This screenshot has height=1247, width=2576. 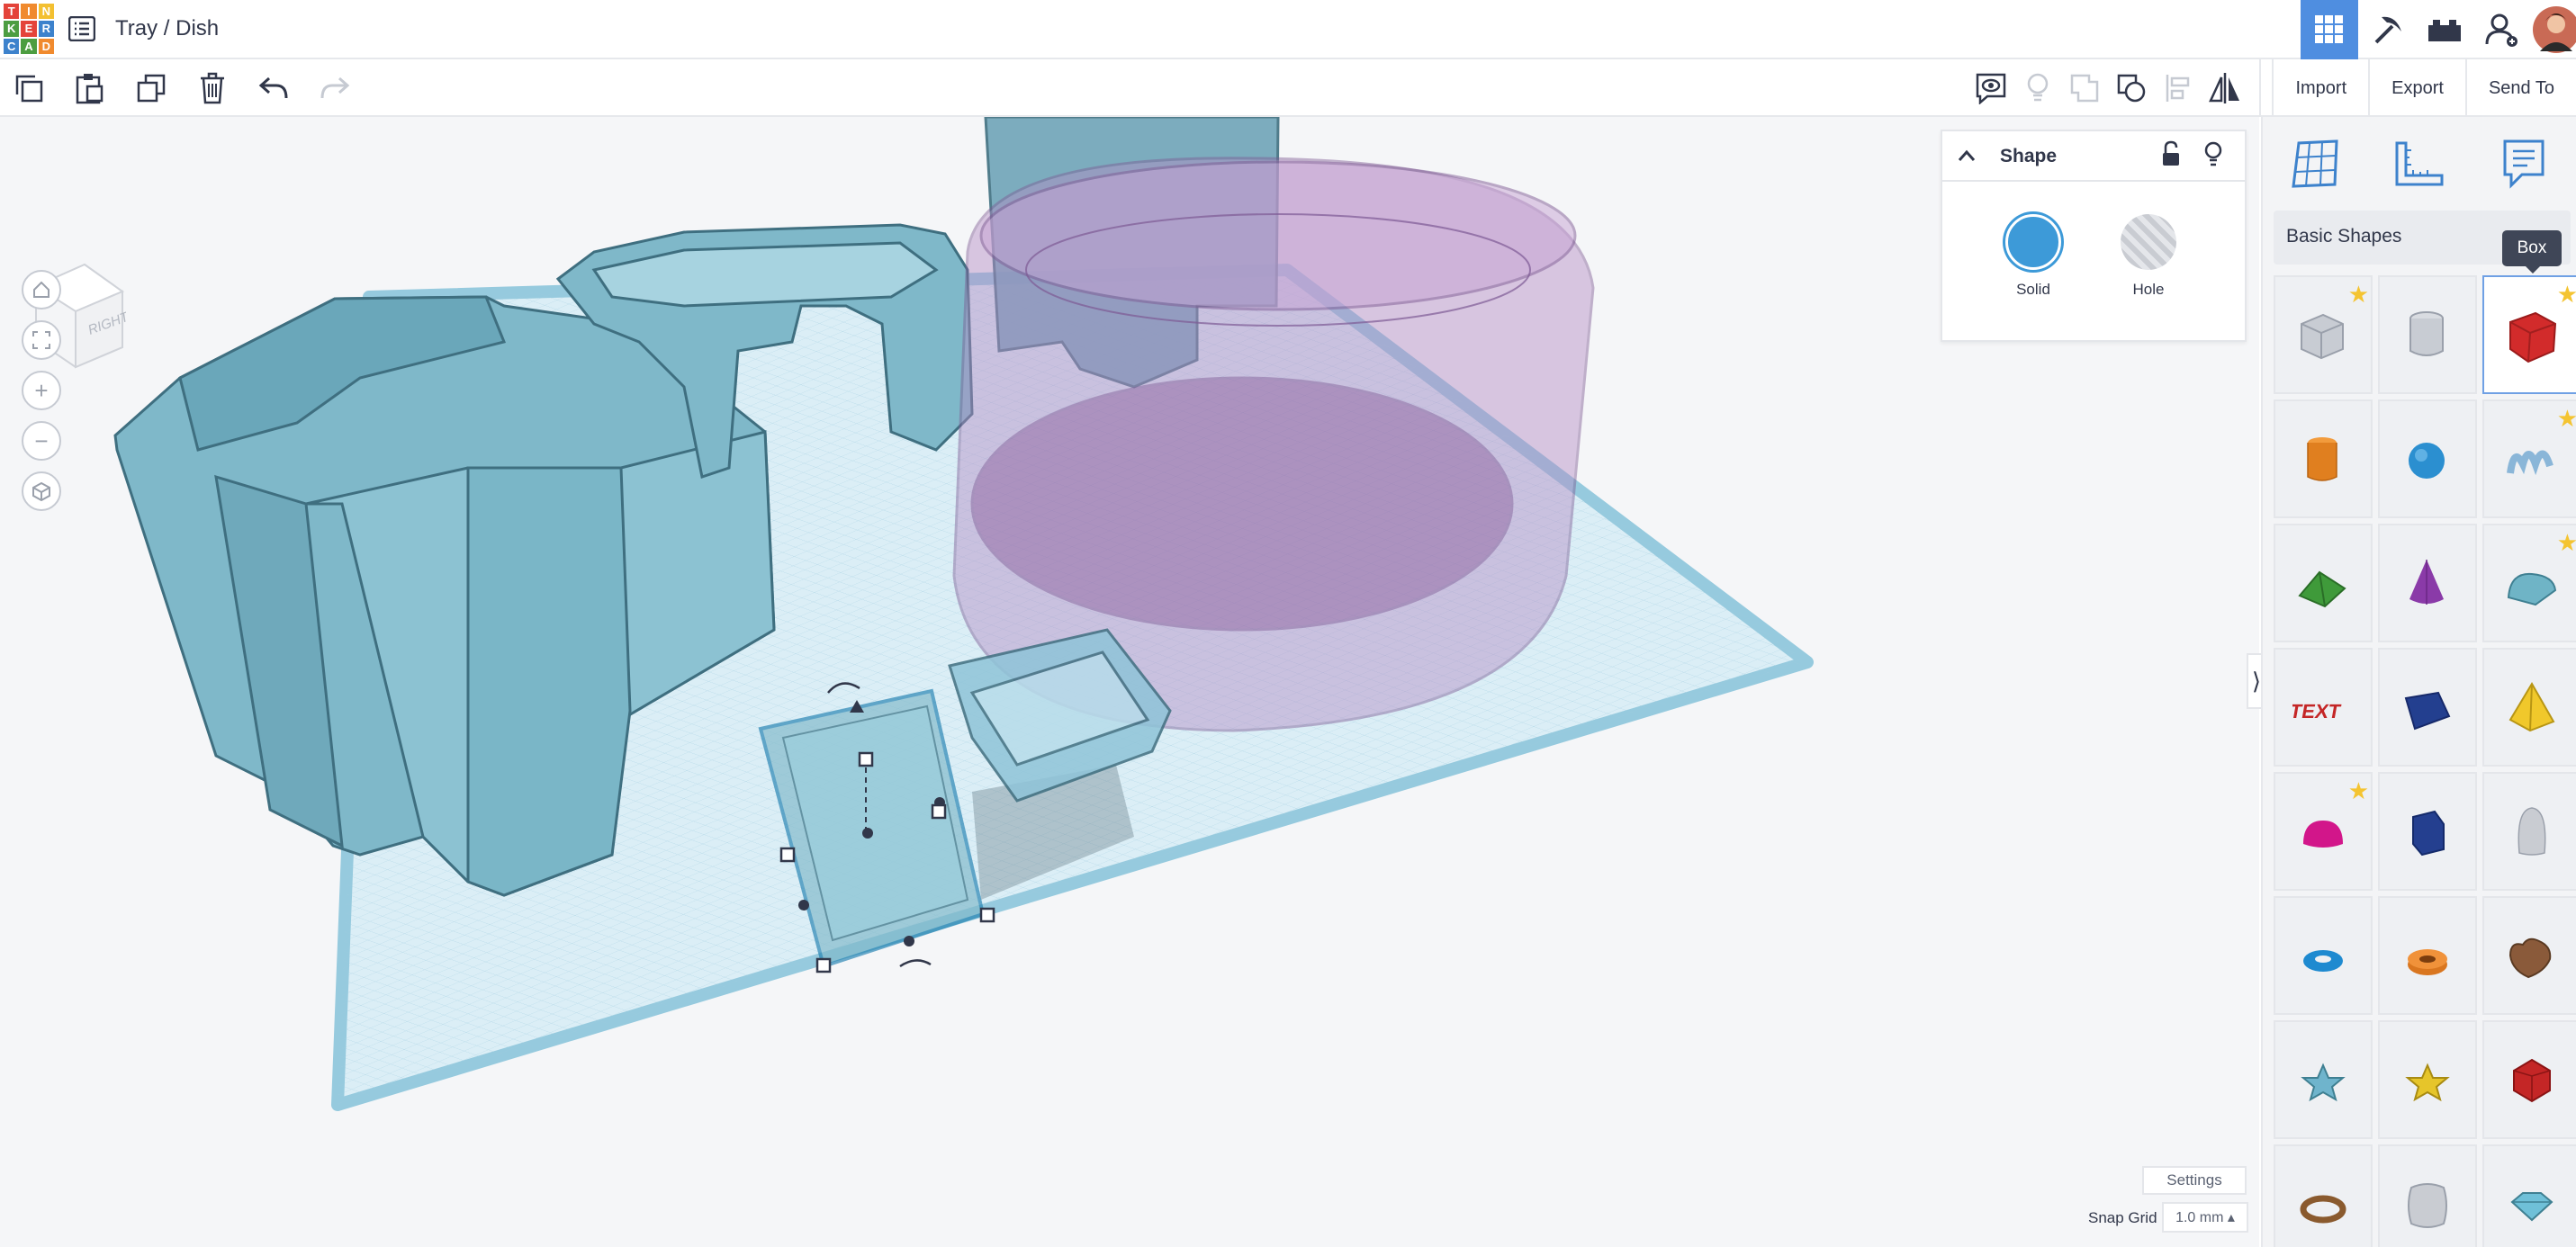 What do you see at coordinates (41, 441) in the screenshot?
I see `zoom-out-button: −` at bounding box center [41, 441].